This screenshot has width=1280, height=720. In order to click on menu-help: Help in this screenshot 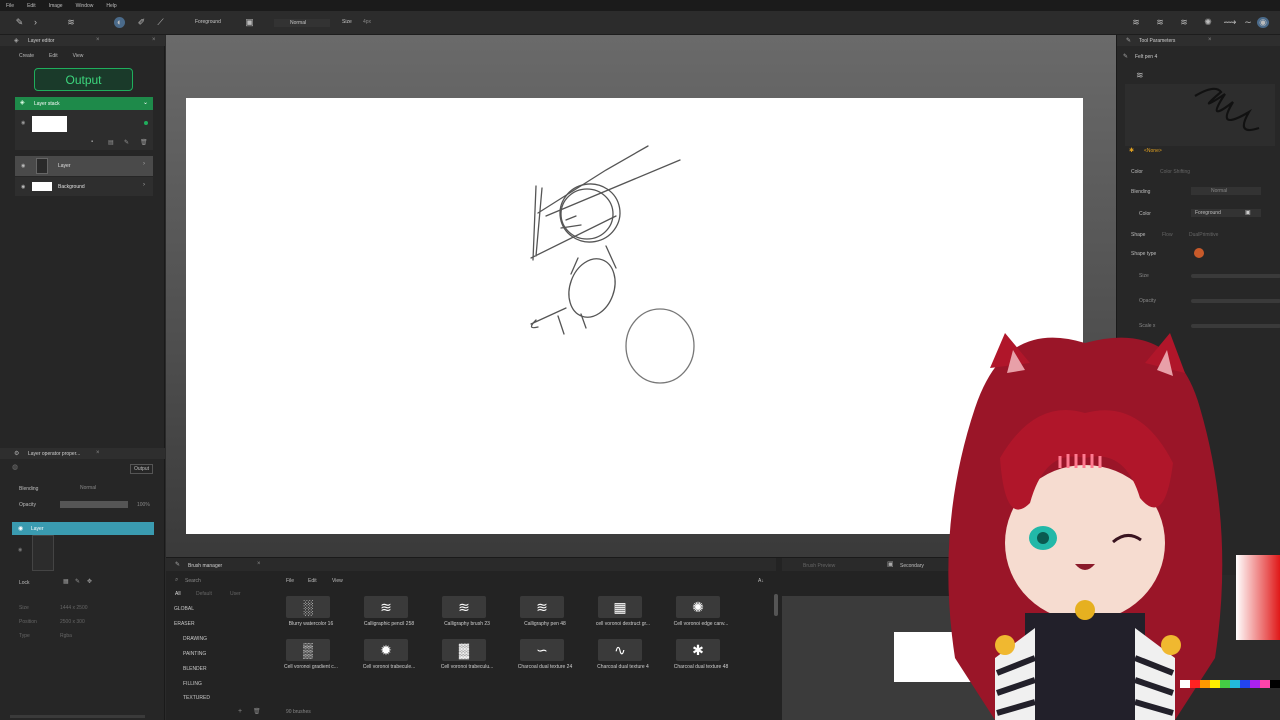, I will do `click(111, 6)`.